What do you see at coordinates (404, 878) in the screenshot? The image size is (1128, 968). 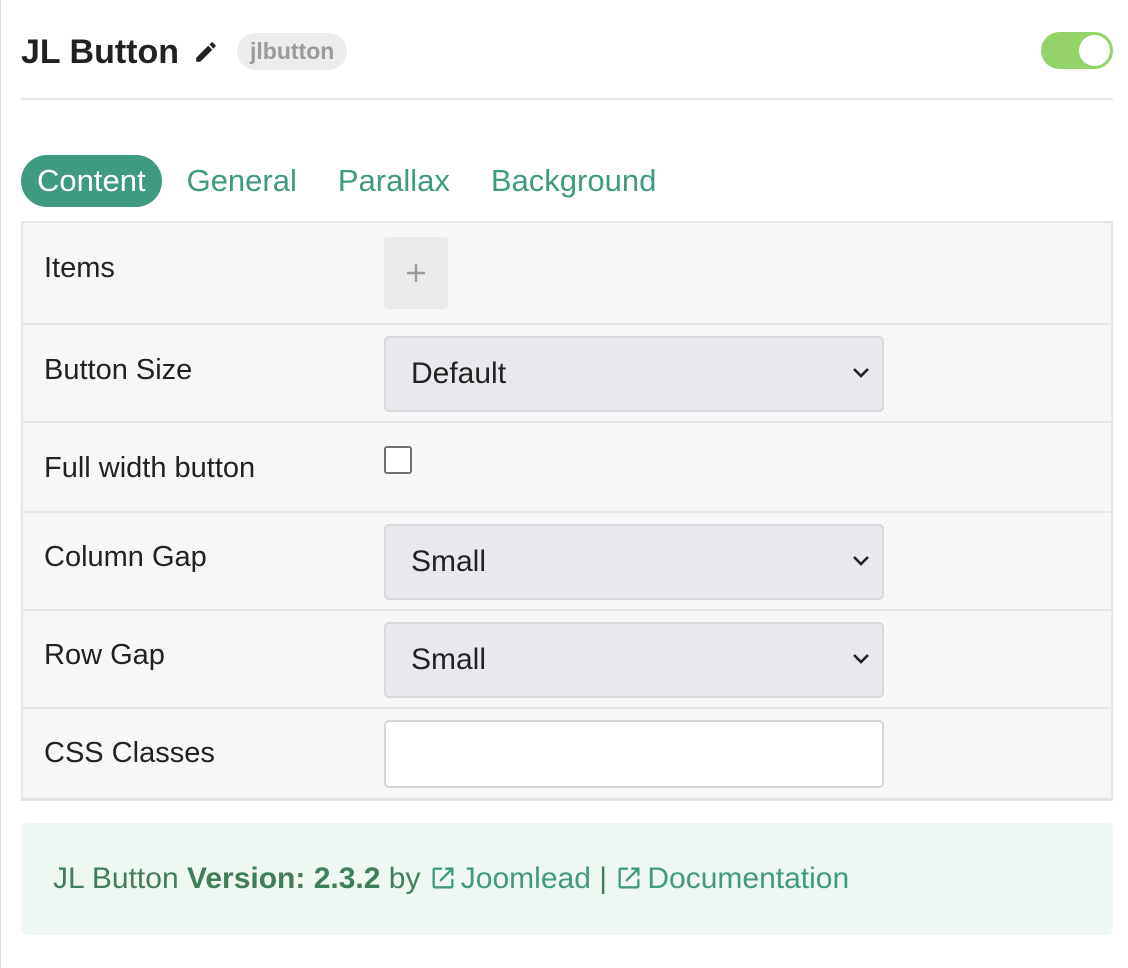 I see `footer-by: by` at bounding box center [404, 878].